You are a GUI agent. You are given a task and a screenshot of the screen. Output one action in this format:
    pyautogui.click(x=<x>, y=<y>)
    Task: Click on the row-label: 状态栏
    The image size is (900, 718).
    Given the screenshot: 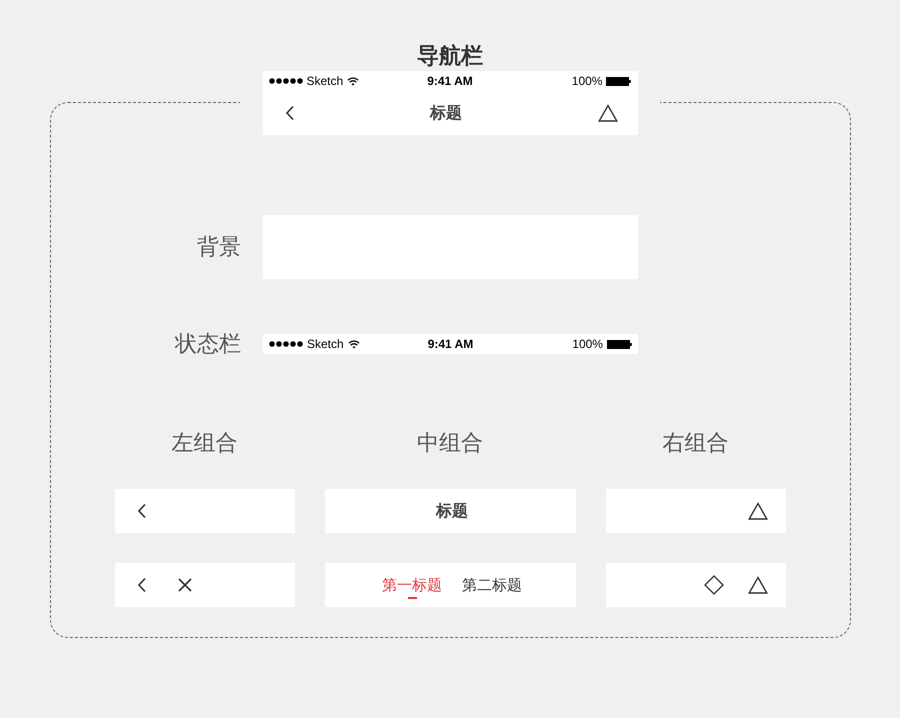 What is the action you would take?
    pyautogui.click(x=207, y=345)
    